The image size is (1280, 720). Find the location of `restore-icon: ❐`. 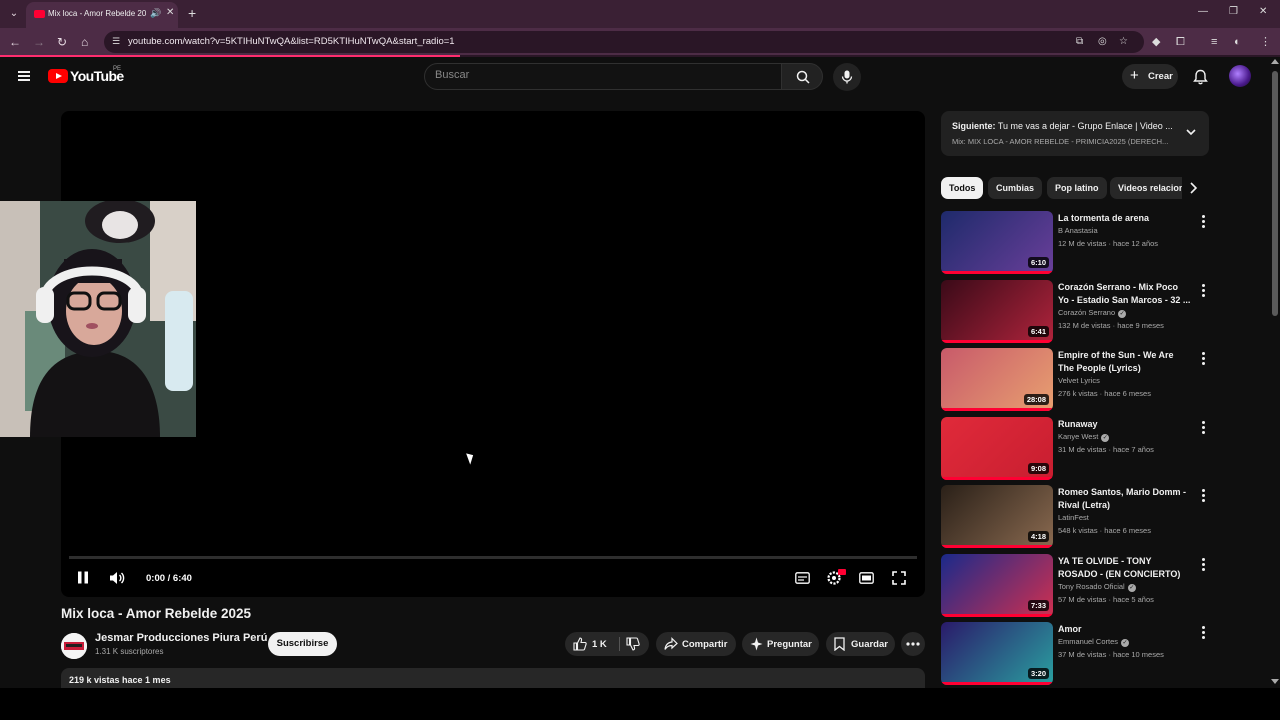

restore-icon: ❐ is located at coordinates (1233, 11).